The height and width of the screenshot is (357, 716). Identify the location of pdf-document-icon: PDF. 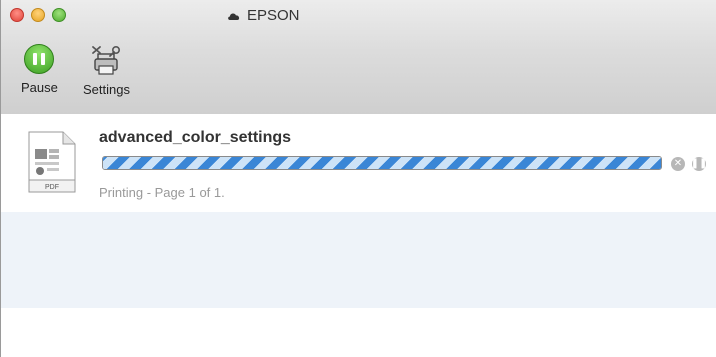
(52, 162).